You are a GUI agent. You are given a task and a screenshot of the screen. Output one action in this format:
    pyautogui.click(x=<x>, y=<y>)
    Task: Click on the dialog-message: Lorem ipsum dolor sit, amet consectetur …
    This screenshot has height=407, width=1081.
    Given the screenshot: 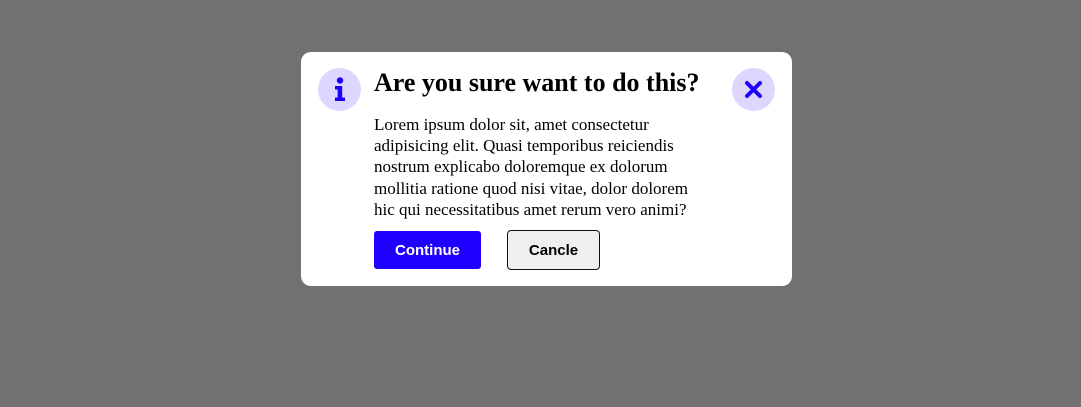 What is the action you would take?
    pyautogui.click(x=531, y=167)
    